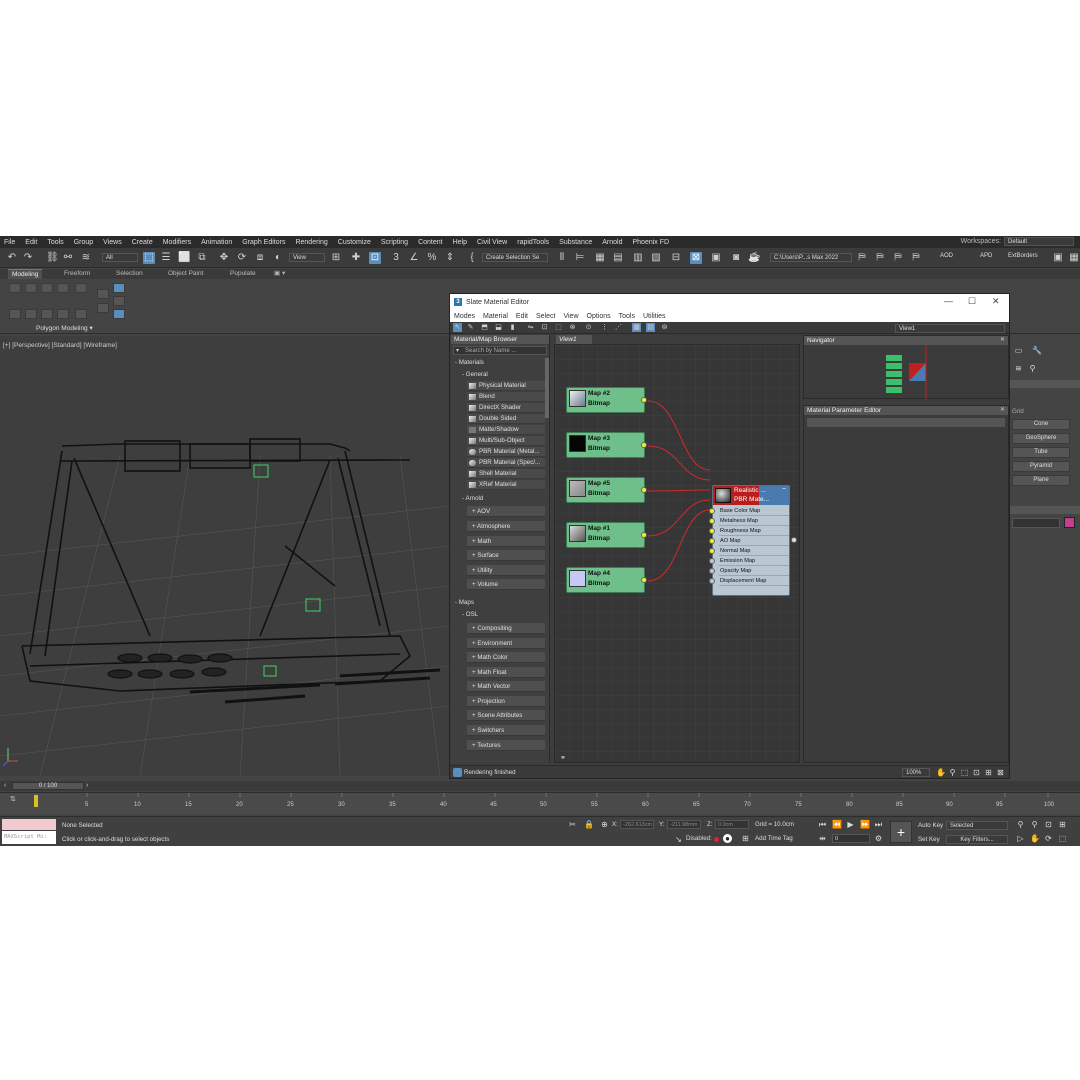 This screenshot has width=1080, height=1080. What do you see at coordinates (558, 327) in the screenshot?
I see `show-shaded-icon: ⬚` at bounding box center [558, 327].